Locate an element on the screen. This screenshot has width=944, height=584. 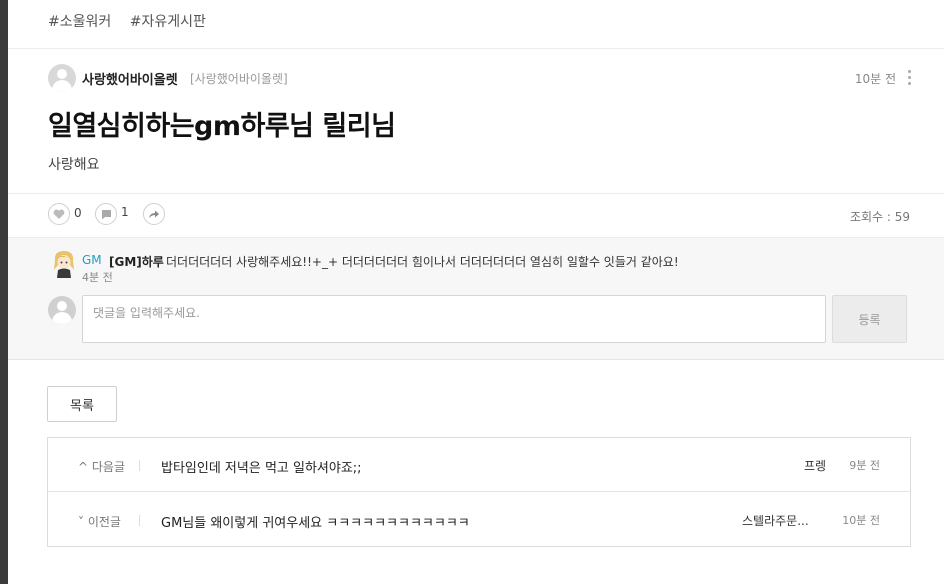
comment-time: 4분 전 is located at coordinates (97, 277).